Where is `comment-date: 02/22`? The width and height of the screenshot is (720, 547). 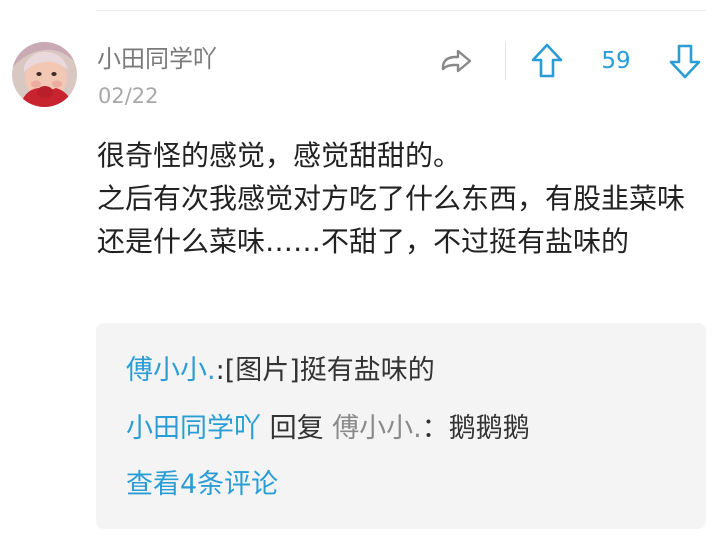 comment-date: 02/22 is located at coordinates (128, 96).